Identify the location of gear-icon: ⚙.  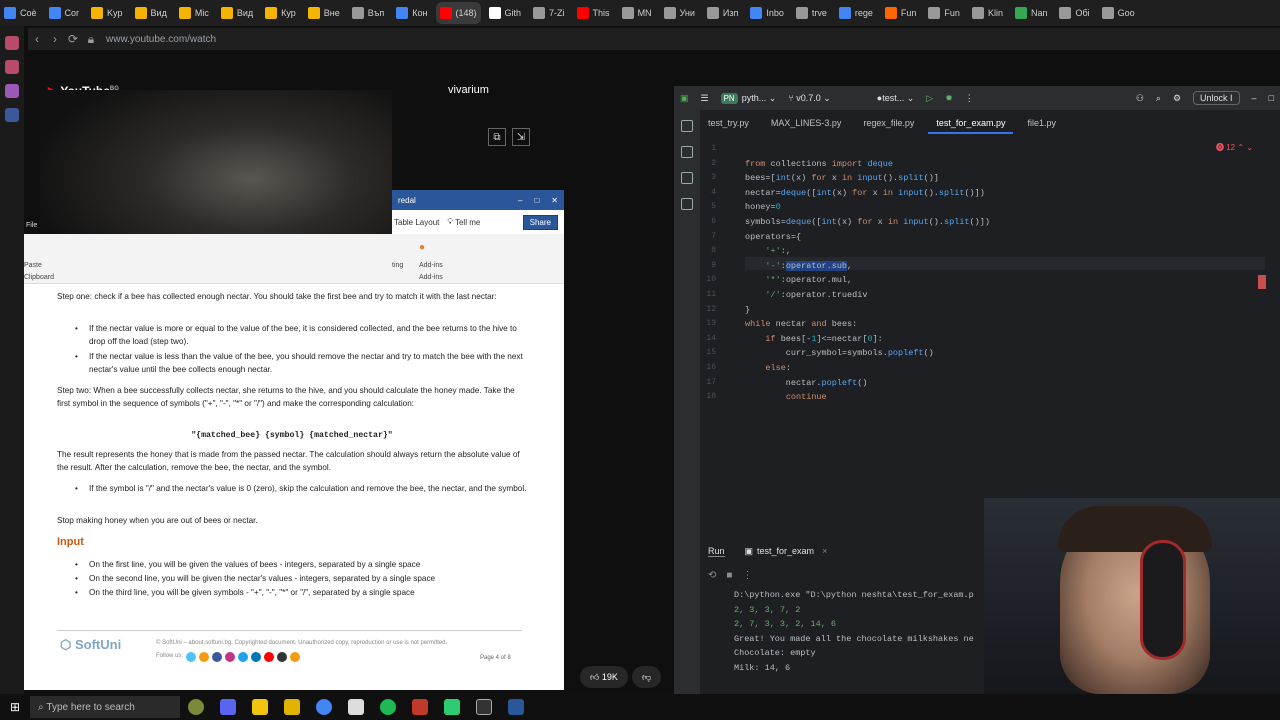
(1177, 98).